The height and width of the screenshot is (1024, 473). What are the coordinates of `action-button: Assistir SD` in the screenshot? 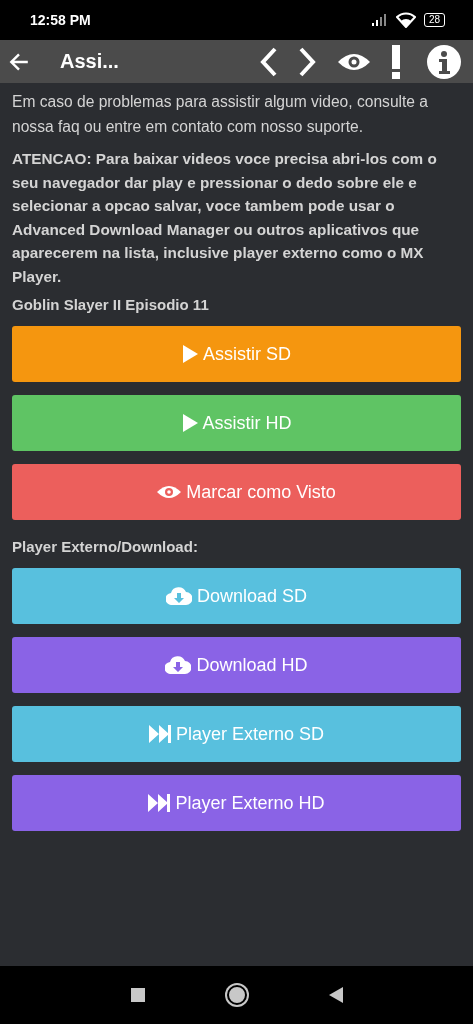 It's located at (236, 354).